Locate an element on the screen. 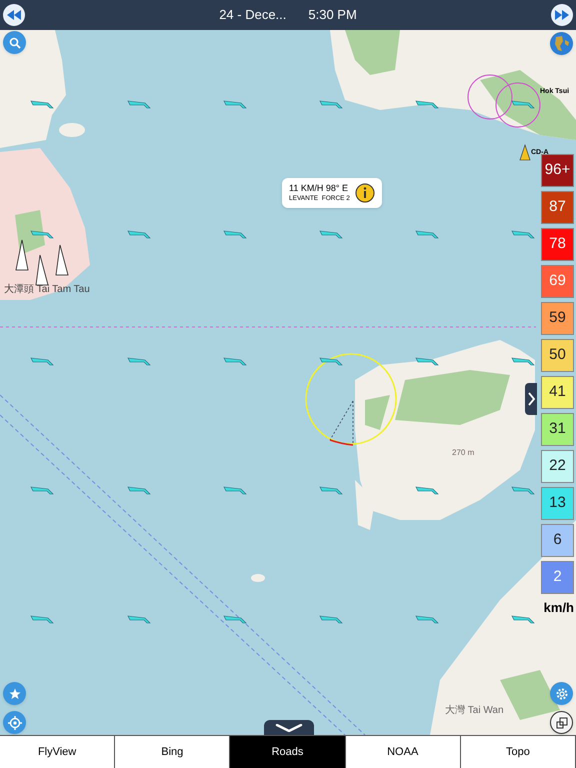 The height and width of the screenshot is (768, 576). globe-icon is located at coordinates (561, 43).